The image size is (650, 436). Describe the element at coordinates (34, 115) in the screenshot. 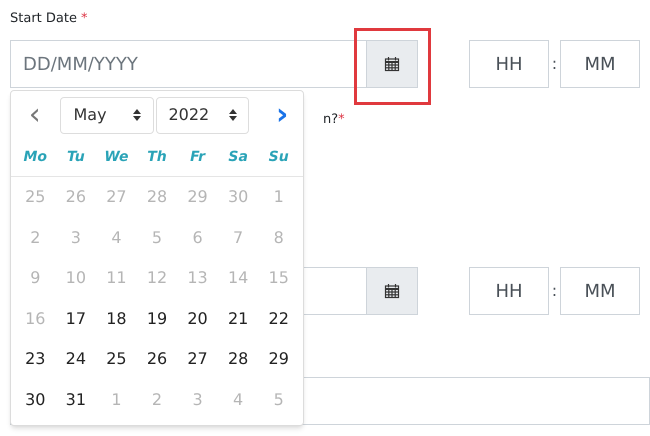

I see `previous-month-button: ‹` at that location.